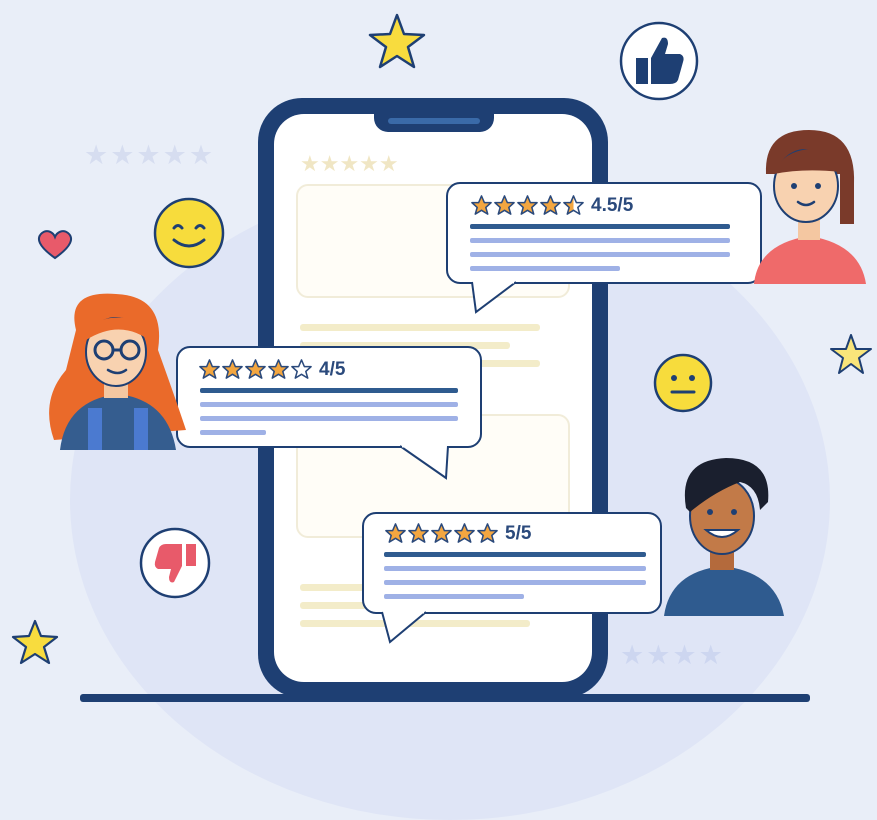 Image resolution: width=877 pixels, height=820 pixels. I want to click on heart-icon, so click(55, 245).